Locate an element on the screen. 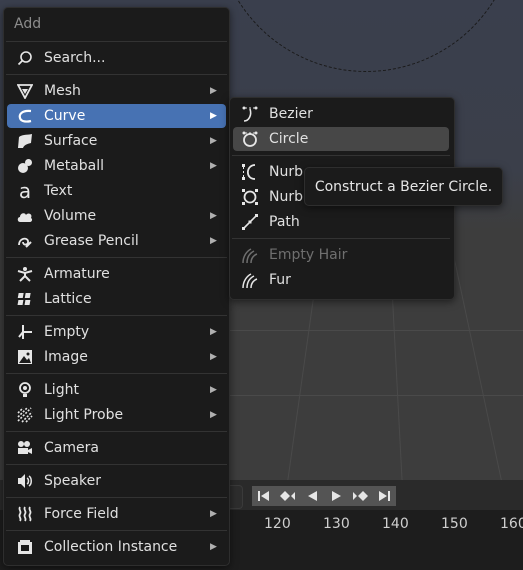 This screenshot has width=523, height=570. menu-item-speaker: Speaker is located at coordinates (116, 481).